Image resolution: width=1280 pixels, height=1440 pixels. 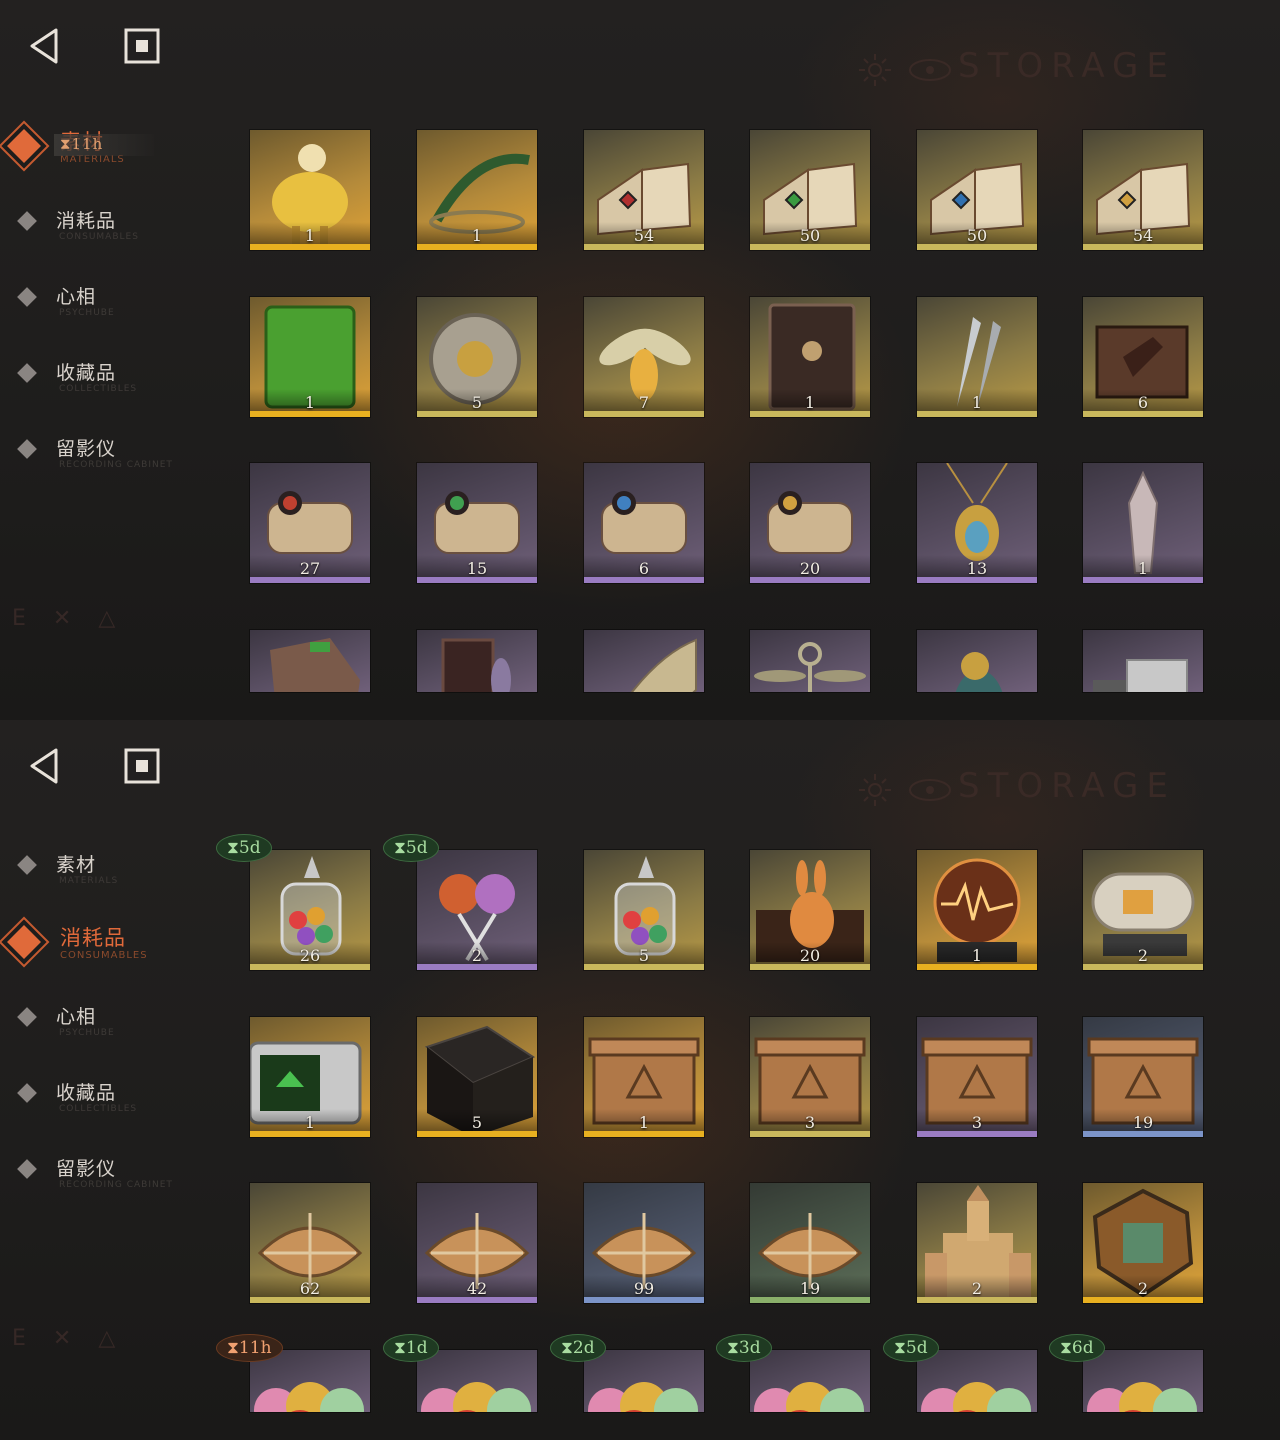 What do you see at coordinates (1077, 1348) in the screenshot?
I see `expiry-timer-badge: ⧗6d` at bounding box center [1077, 1348].